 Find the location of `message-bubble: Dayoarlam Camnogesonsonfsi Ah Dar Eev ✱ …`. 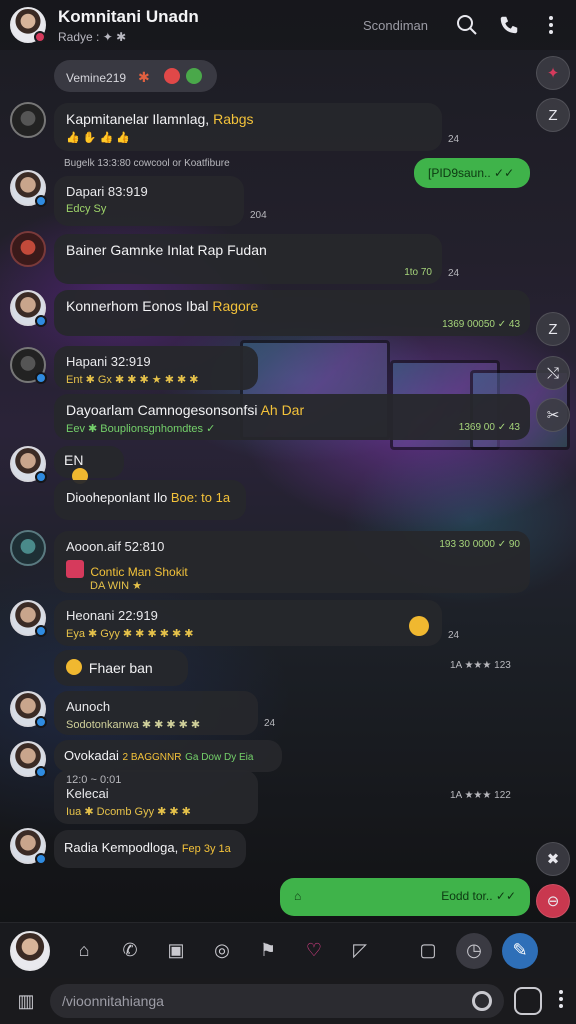

message-bubble: Dayoarlam Camnogesonsonfsi Ah Dar Eev ✱ … is located at coordinates (292, 417).